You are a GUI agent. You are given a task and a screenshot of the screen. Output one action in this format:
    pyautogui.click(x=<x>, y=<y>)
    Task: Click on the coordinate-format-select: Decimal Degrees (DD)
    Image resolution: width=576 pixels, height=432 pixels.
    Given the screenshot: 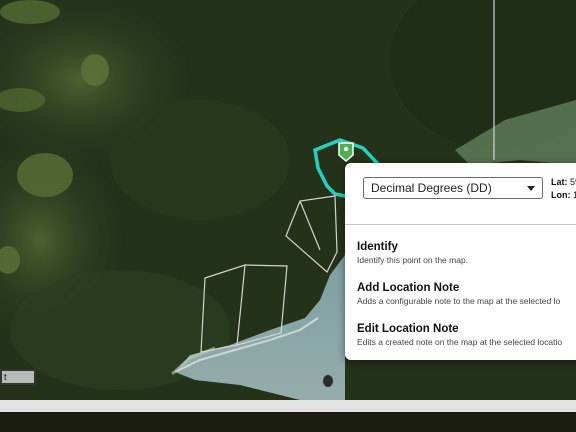 What is the action you would take?
    pyautogui.click(x=453, y=188)
    